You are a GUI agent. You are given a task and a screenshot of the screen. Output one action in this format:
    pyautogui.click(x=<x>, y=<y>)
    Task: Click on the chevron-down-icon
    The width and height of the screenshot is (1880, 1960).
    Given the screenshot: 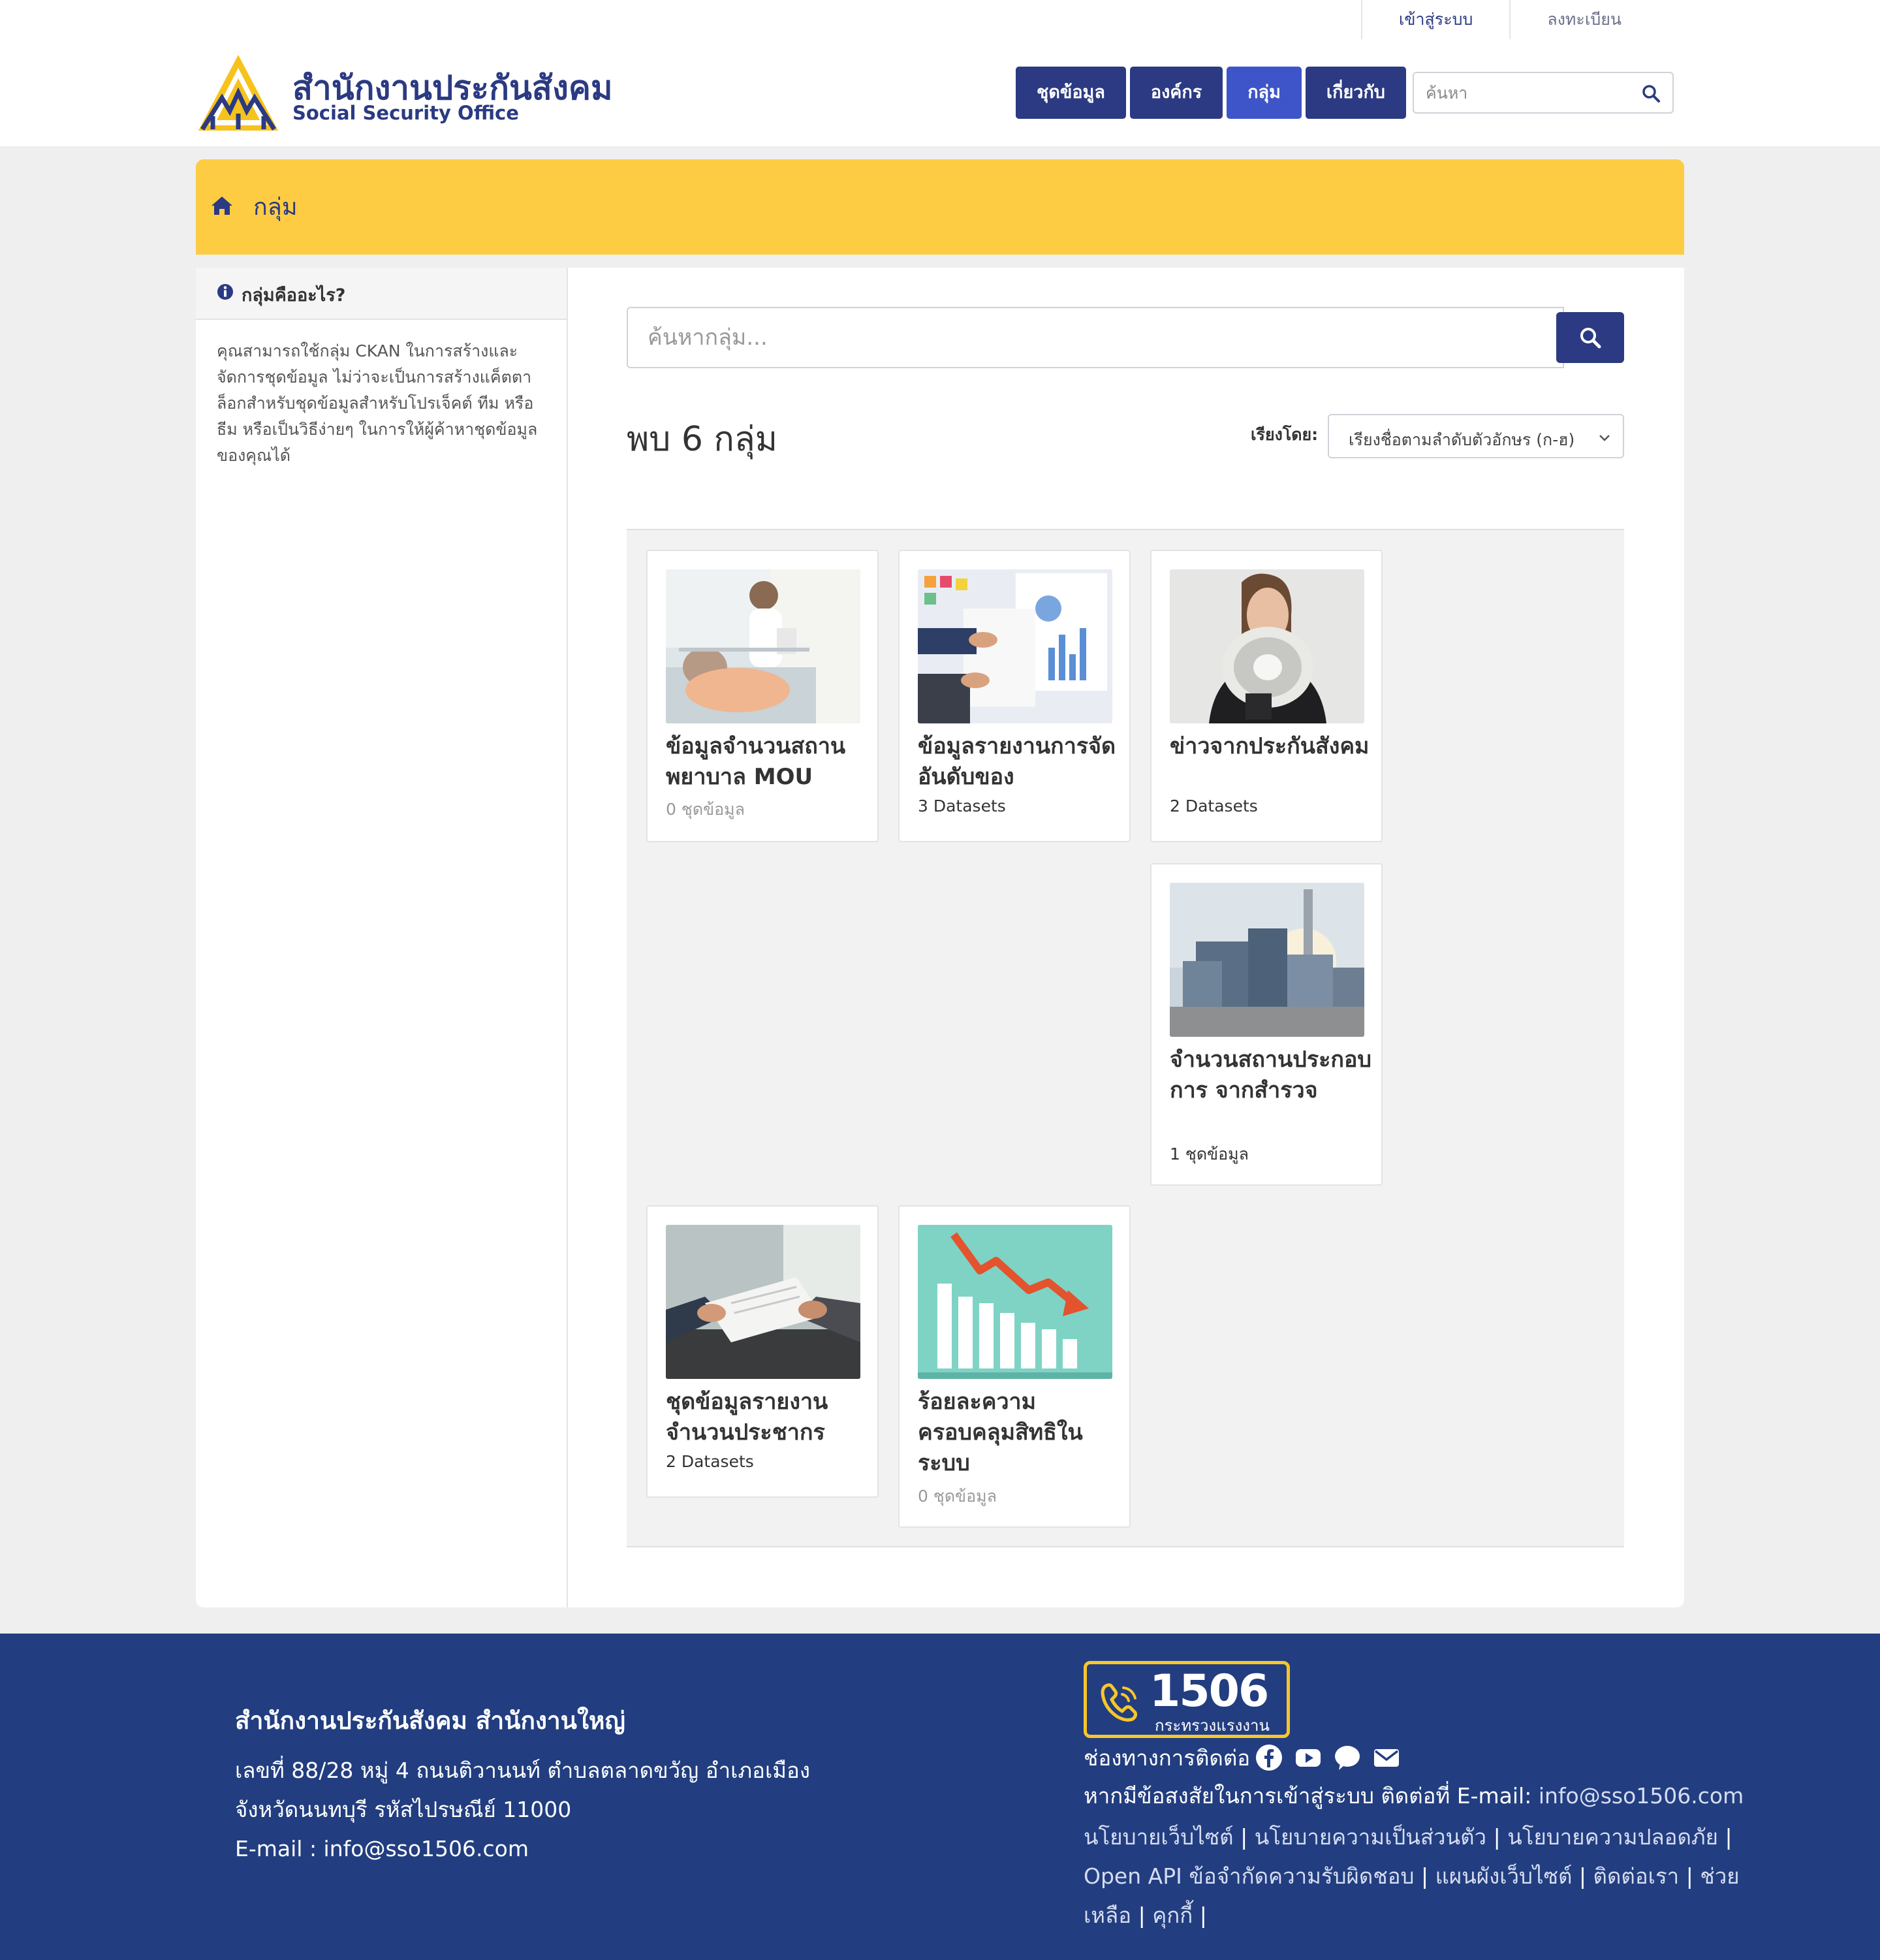 What is the action you would take?
    pyautogui.click(x=1604, y=438)
    